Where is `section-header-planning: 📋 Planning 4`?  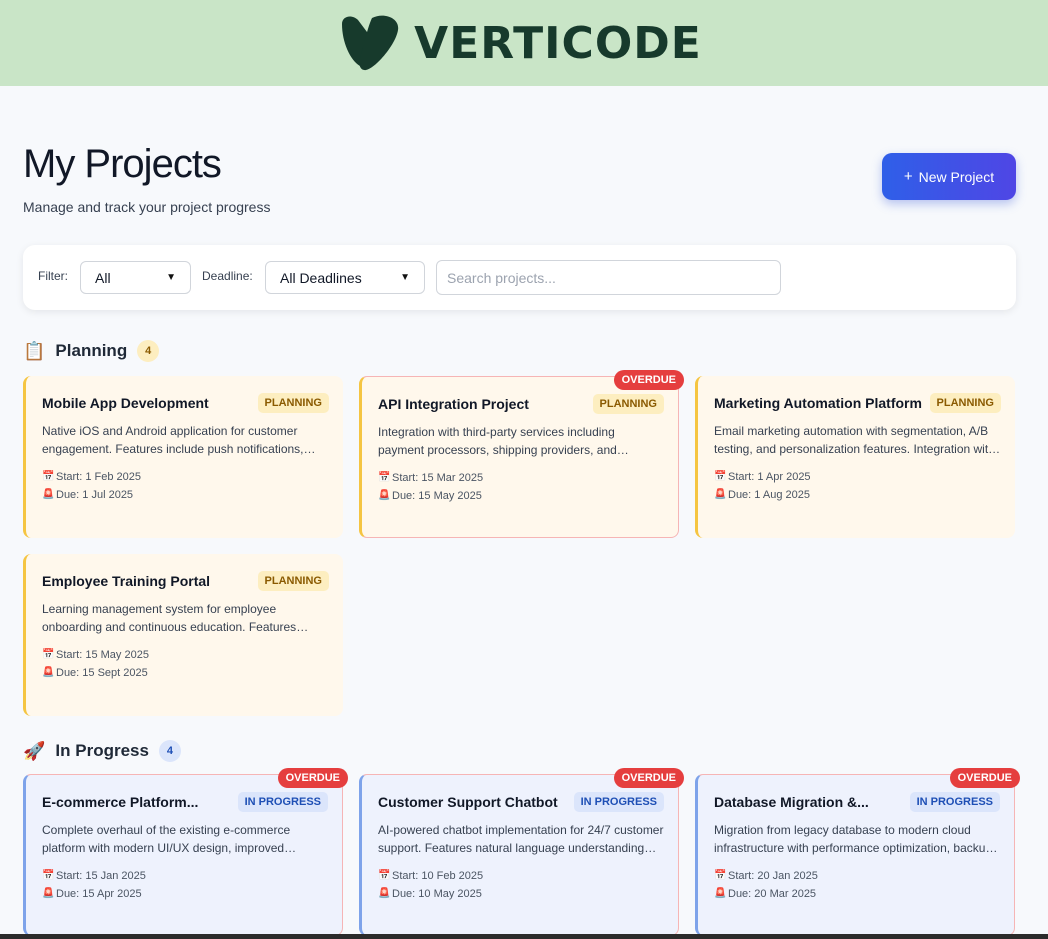
section-header-planning: 📋 Planning 4 is located at coordinates (91, 351).